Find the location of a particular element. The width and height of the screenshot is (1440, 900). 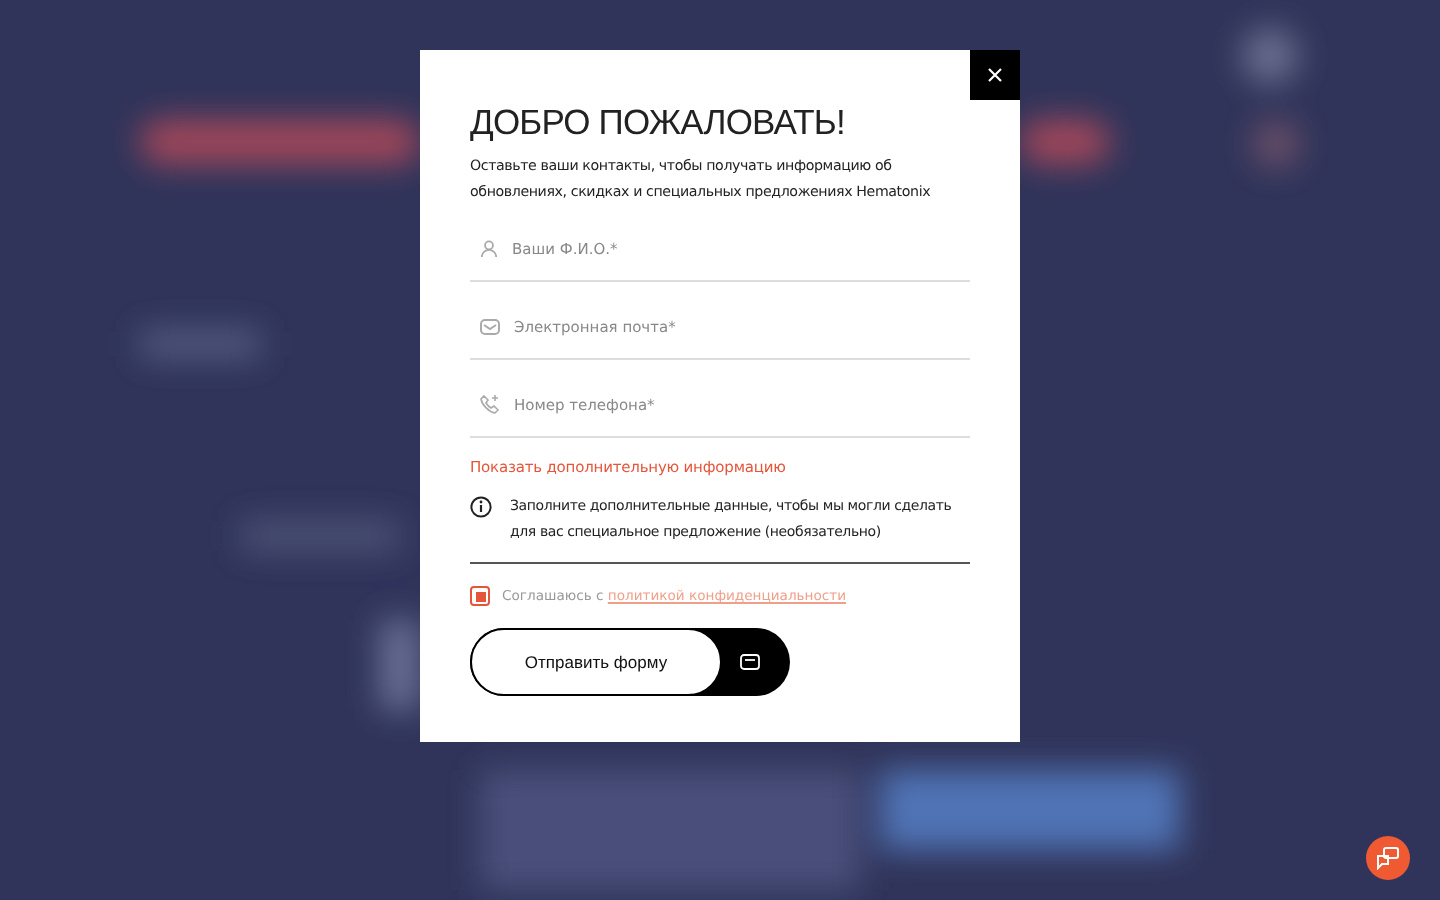

submit-button: Отправить форму is located at coordinates (630, 662).